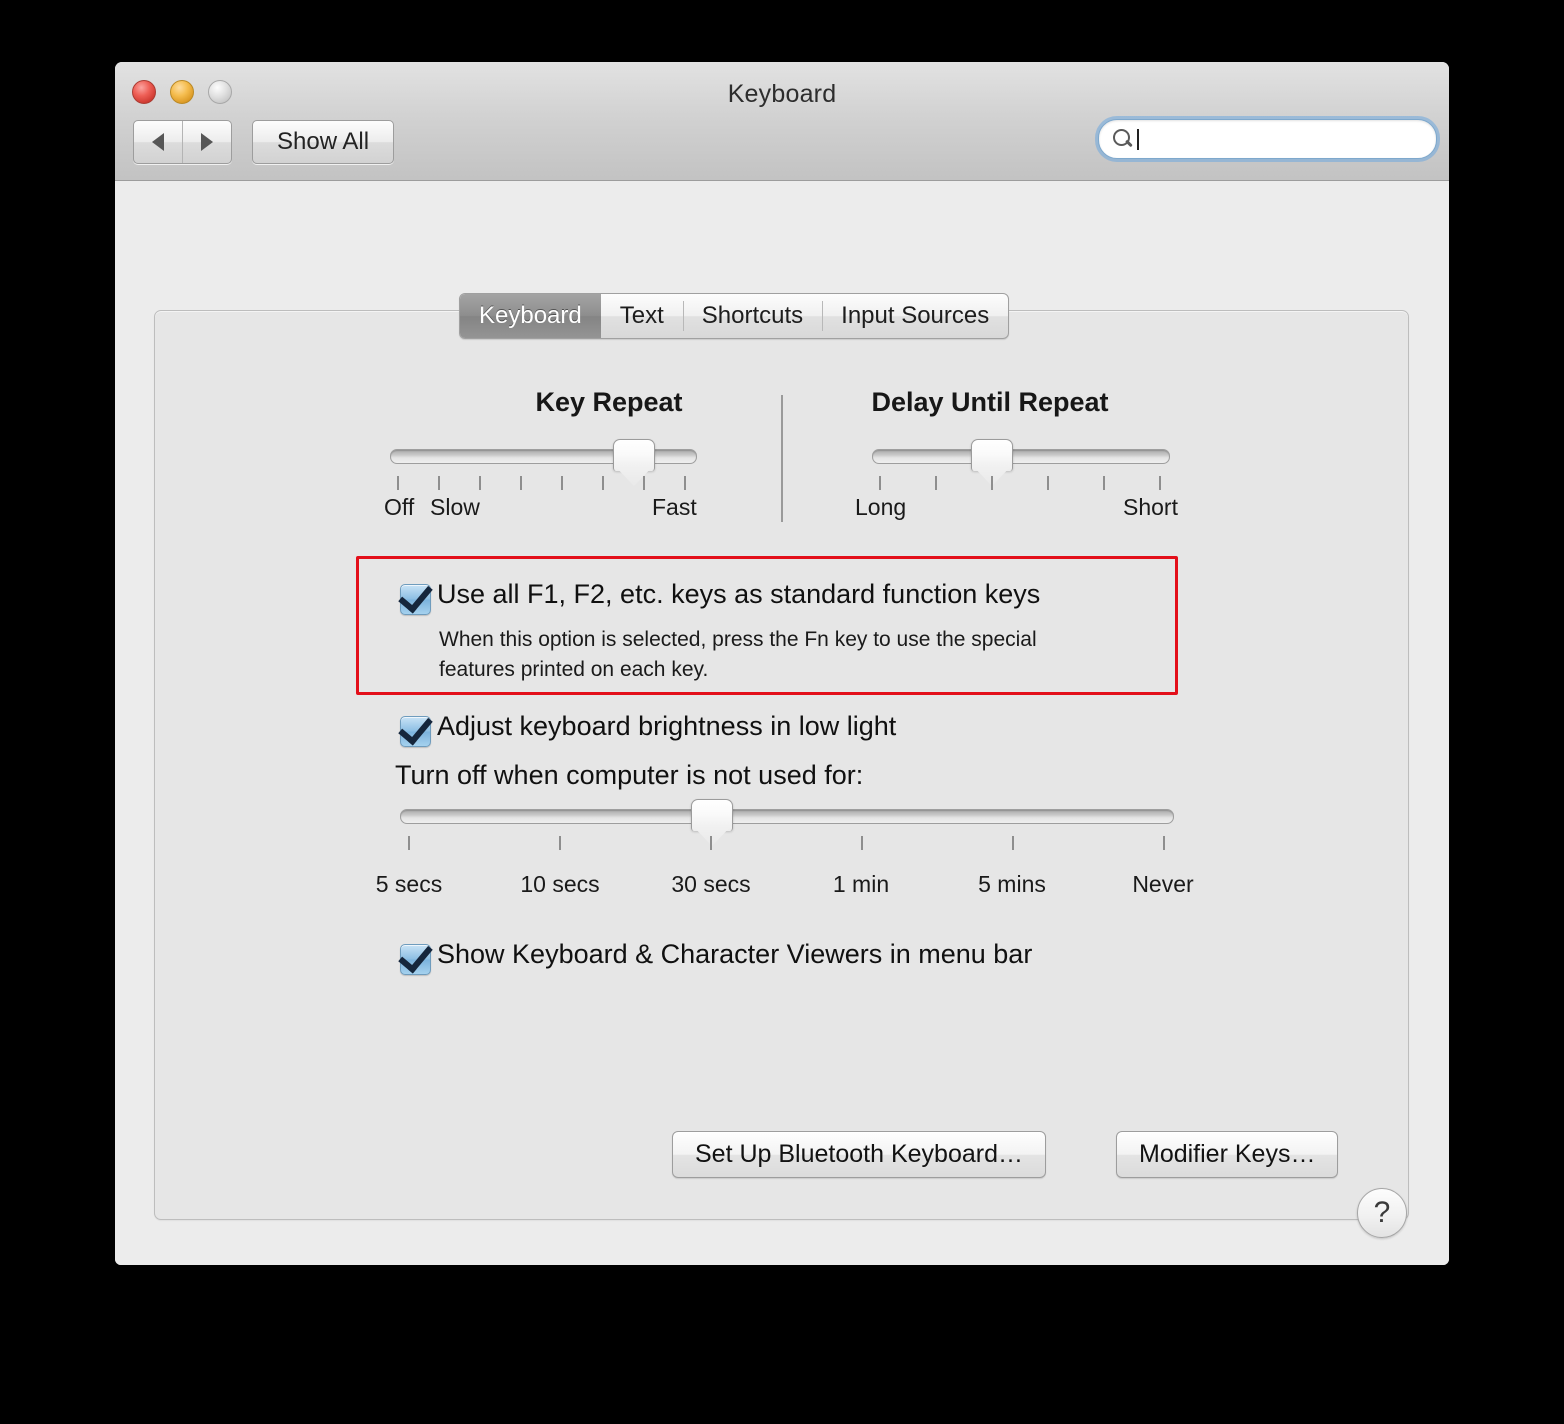 The image size is (1564, 1424). I want to click on brightness-label: Adjust keyboard brightness in low light, so click(667, 726).